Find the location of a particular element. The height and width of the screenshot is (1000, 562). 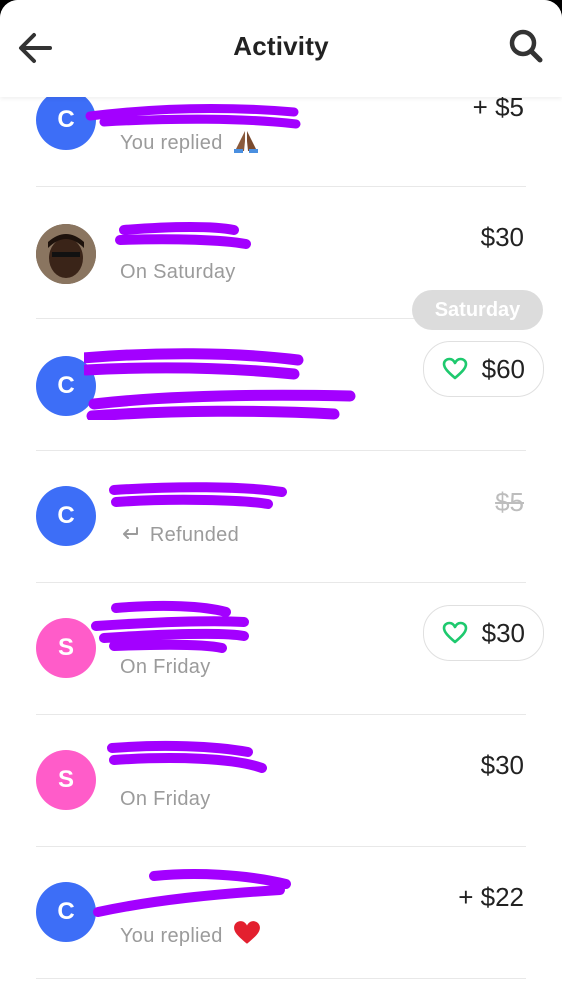

activity-row: C Refunded $5 is located at coordinates (281, 516).